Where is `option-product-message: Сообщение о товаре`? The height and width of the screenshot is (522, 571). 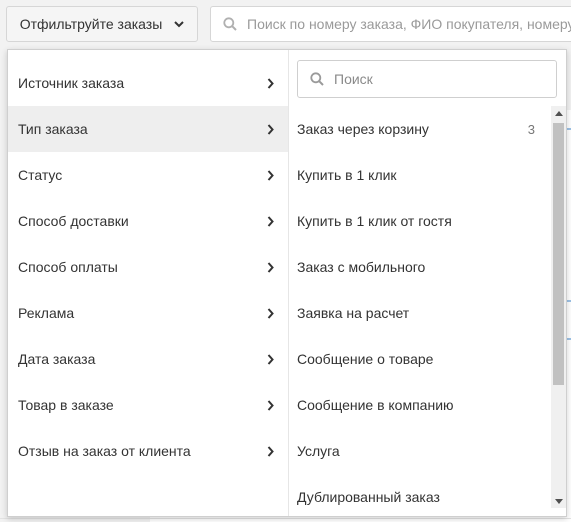
option-product-message: Сообщение о товаре is located at coordinates (420, 359).